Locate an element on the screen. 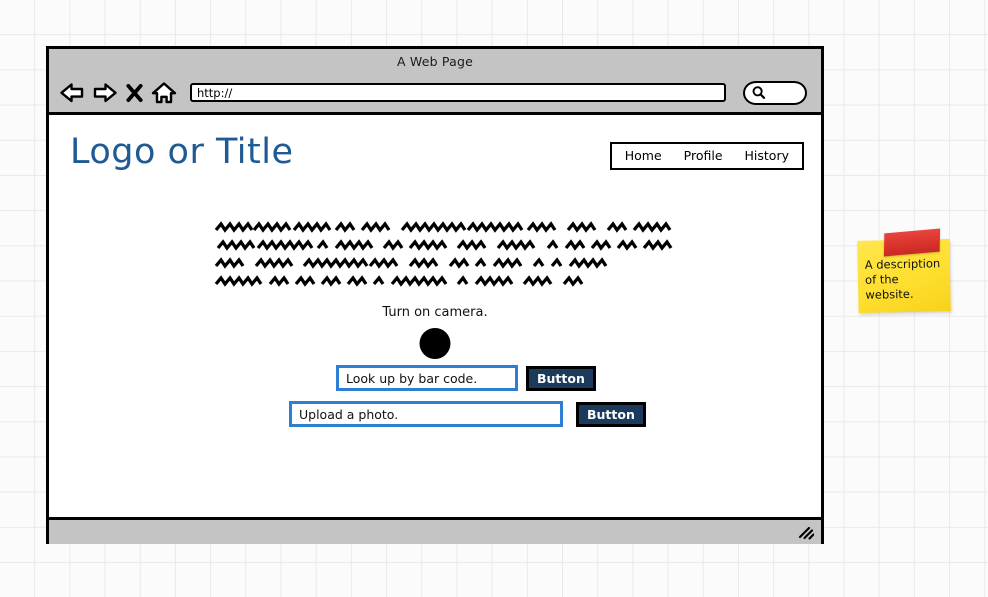 This screenshot has width=988, height=597. forward-arrow-icon is located at coordinates (105, 93).